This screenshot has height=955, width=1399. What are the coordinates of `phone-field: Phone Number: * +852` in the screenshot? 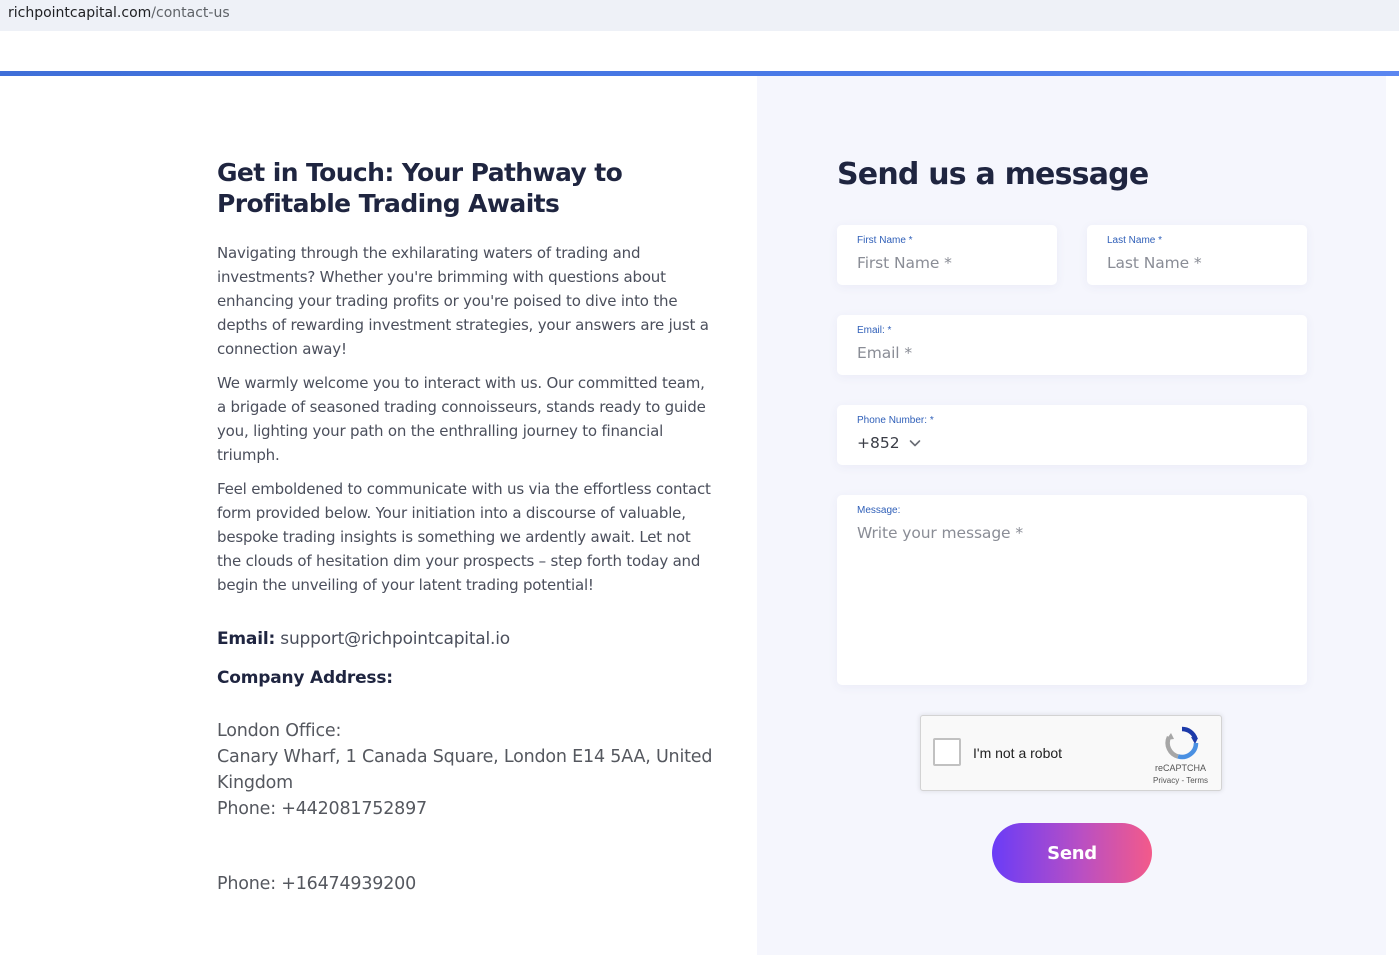 It's located at (1072, 435).